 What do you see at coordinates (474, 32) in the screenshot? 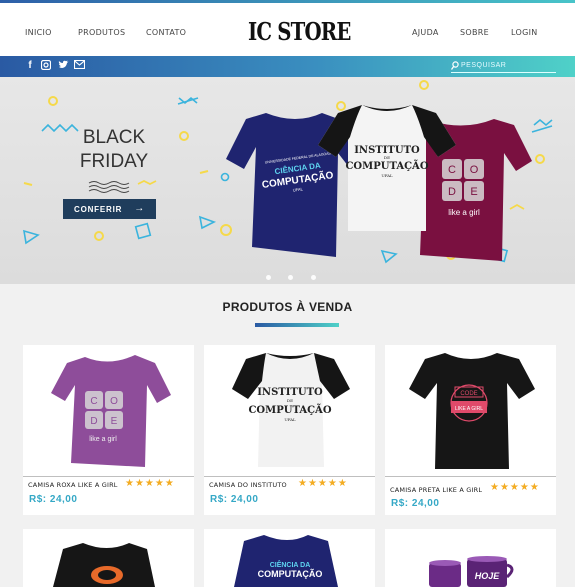
I see `nav-link-sobre: SOBRE` at bounding box center [474, 32].